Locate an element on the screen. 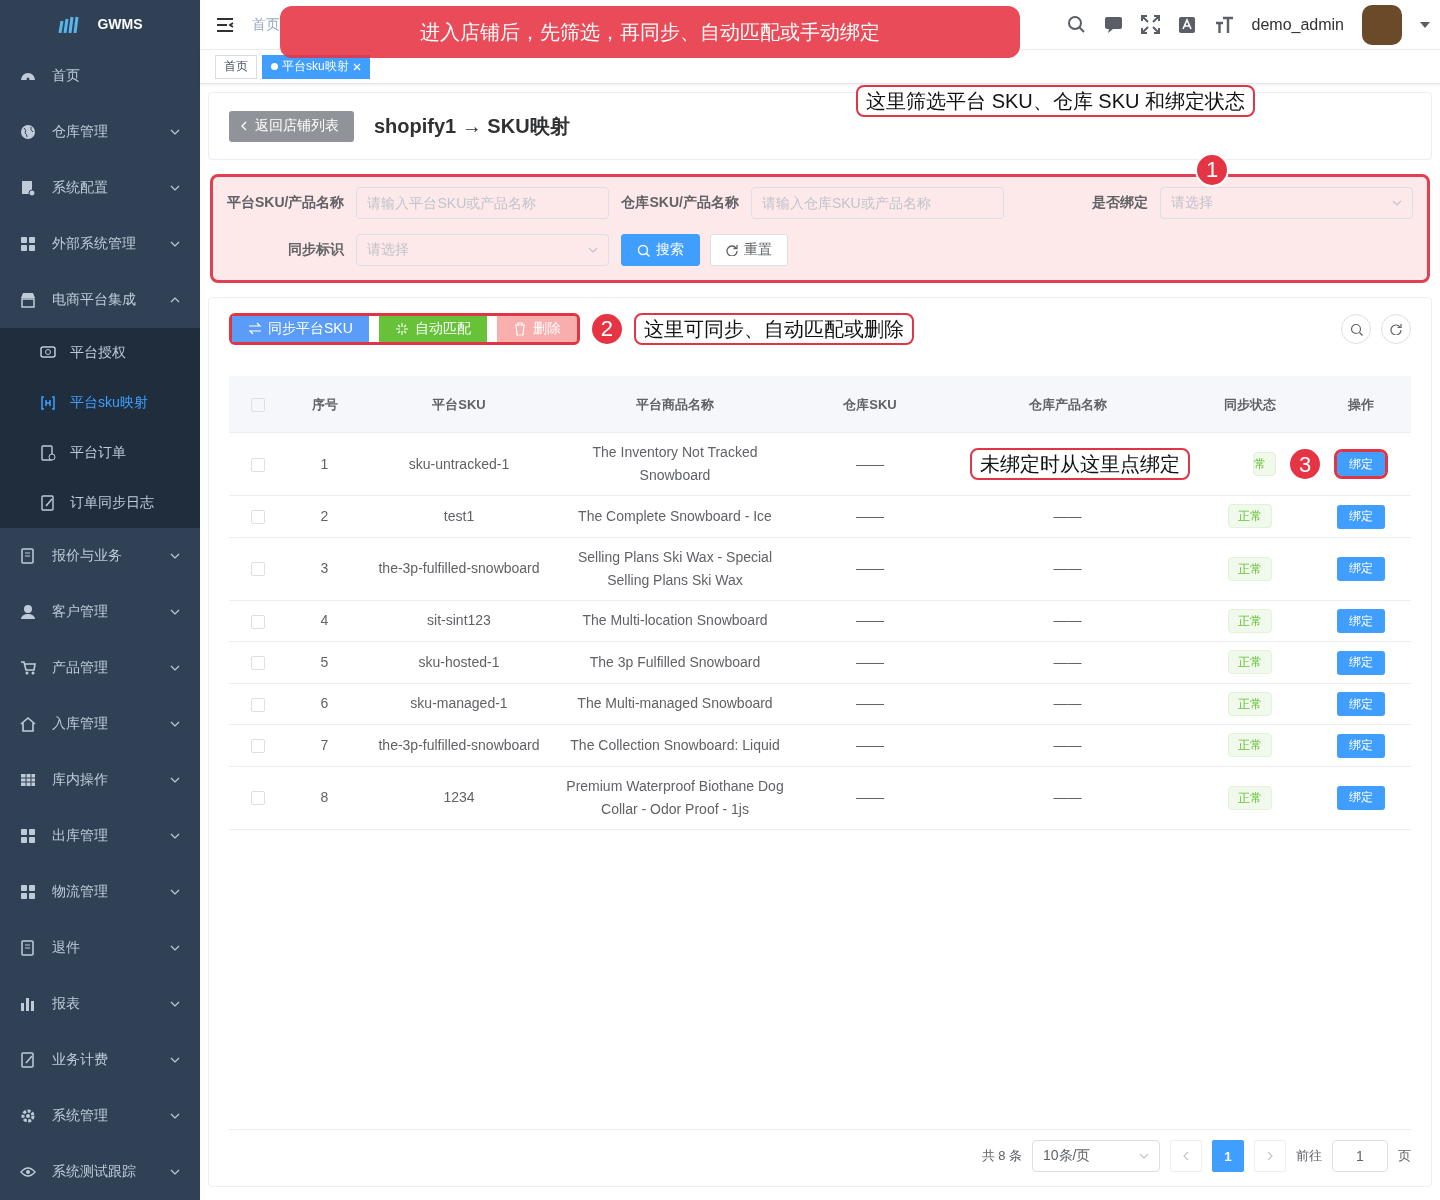 The image size is (1440, 1200). table-cell: 2 is located at coordinates (324, 515).